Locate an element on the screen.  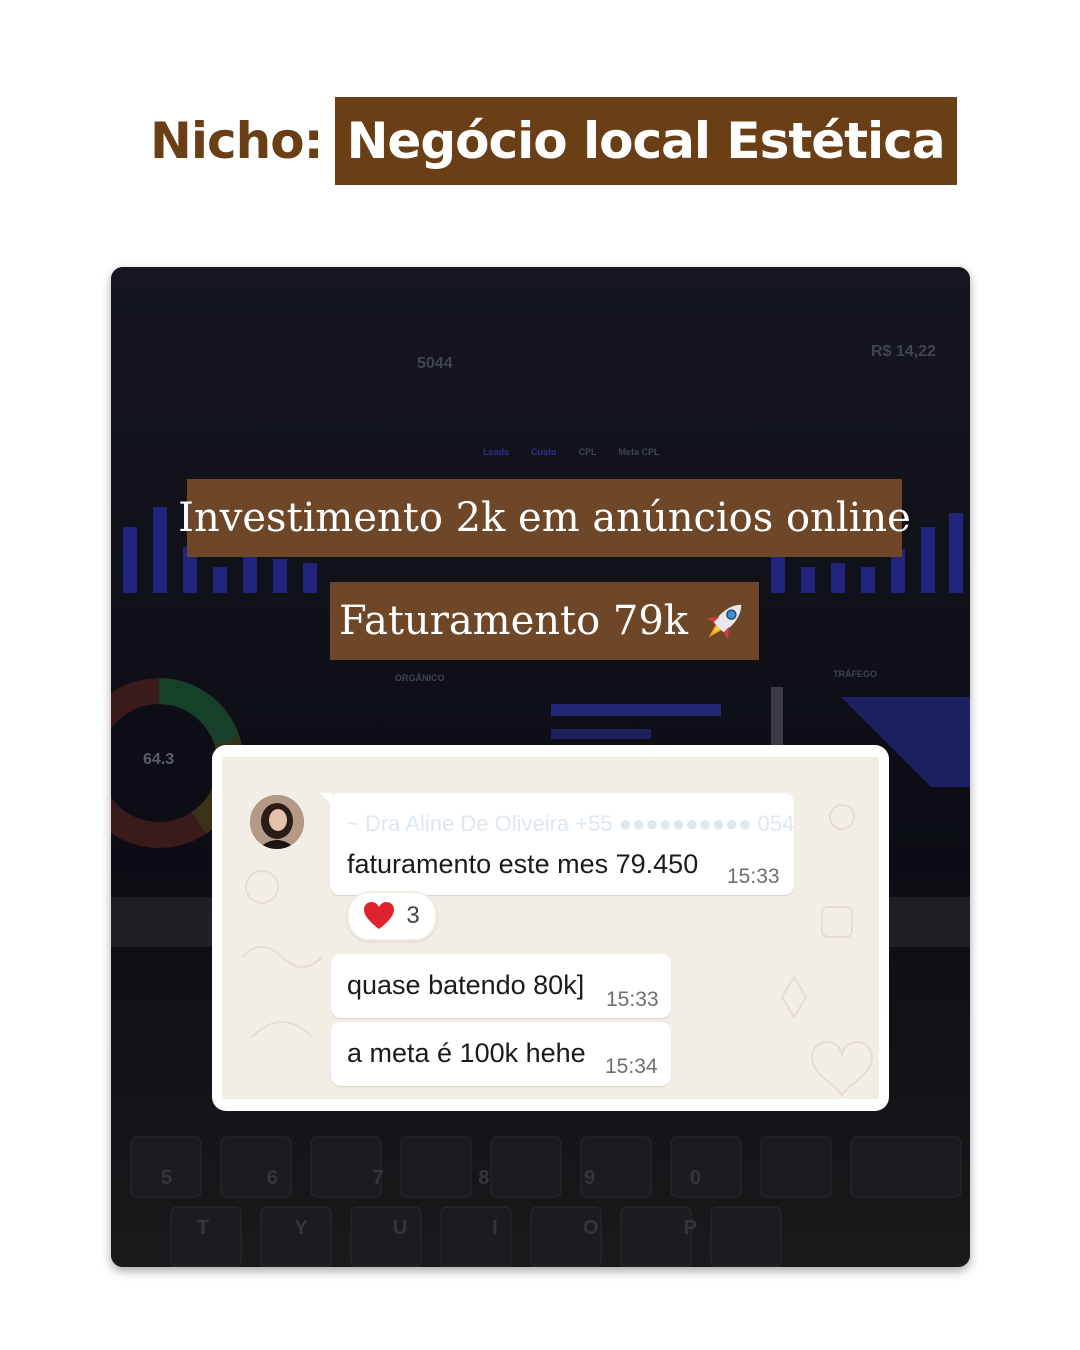
keyboard-row-numbers: 5 6 7 8 9 0 is located at coordinates (431, 1178).